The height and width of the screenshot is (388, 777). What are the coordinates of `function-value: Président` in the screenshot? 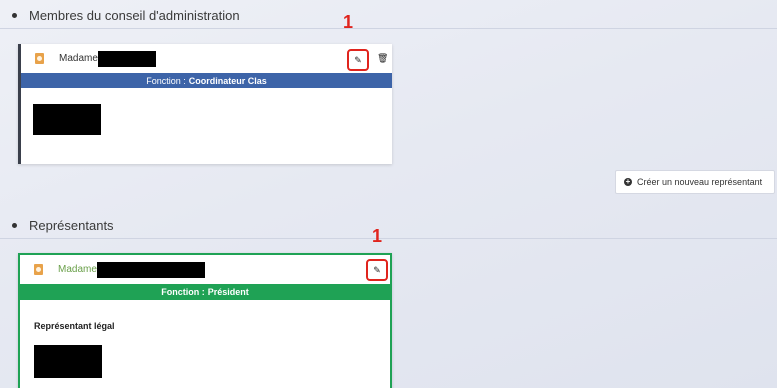 It's located at (228, 292).